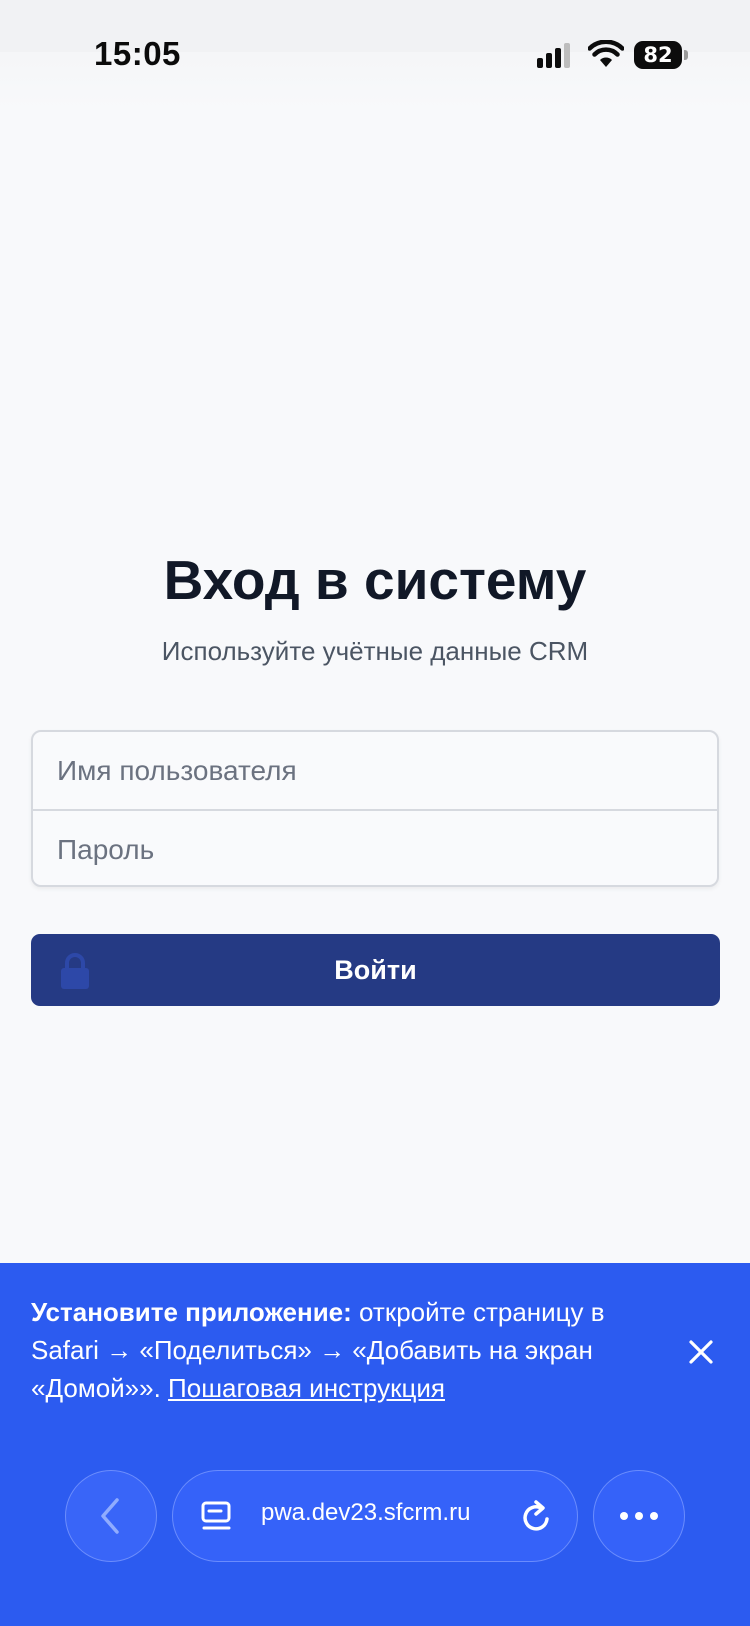 The width and height of the screenshot is (750, 1626). Describe the element at coordinates (375, 848) in the screenshot. I see `password-field` at that location.